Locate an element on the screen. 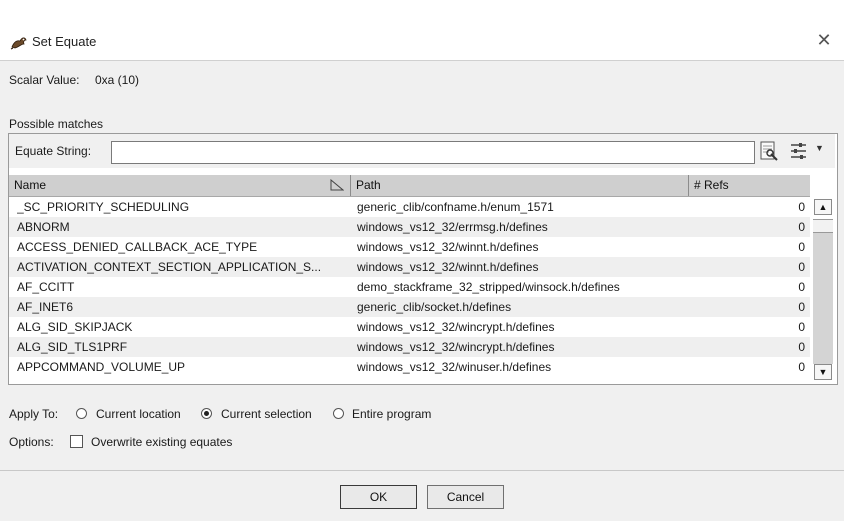  clear-filter-icon is located at coordinates (769, 151).